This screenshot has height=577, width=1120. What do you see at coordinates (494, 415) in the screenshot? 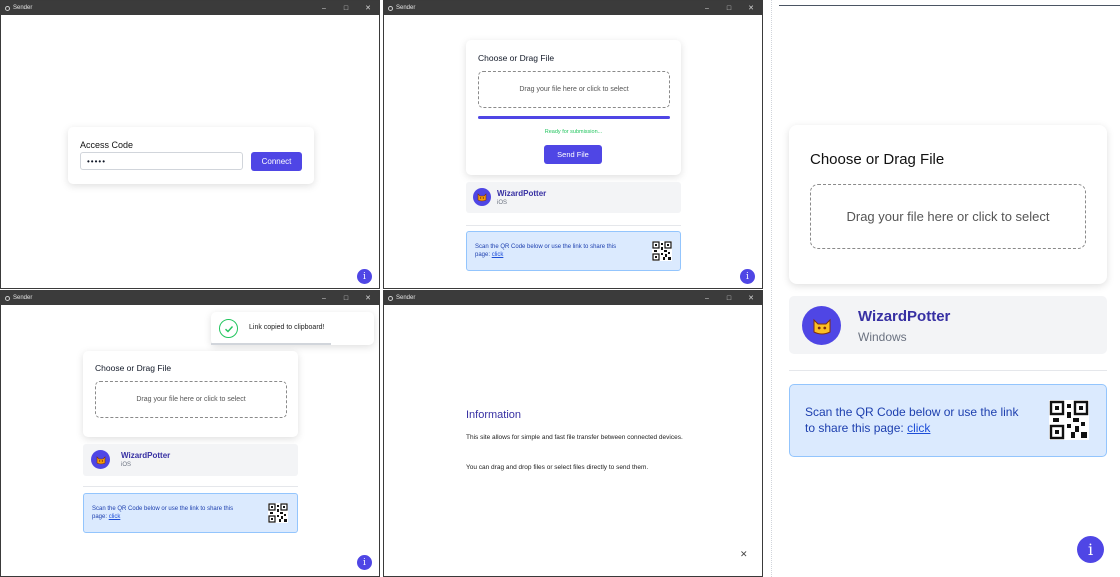
I see `info-title: Information` at bounding box center [494, 415].